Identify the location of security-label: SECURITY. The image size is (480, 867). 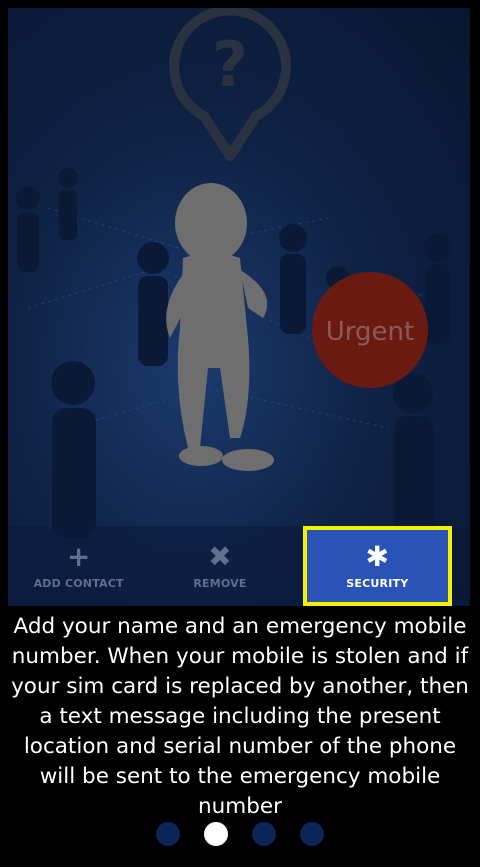
(377, 583).